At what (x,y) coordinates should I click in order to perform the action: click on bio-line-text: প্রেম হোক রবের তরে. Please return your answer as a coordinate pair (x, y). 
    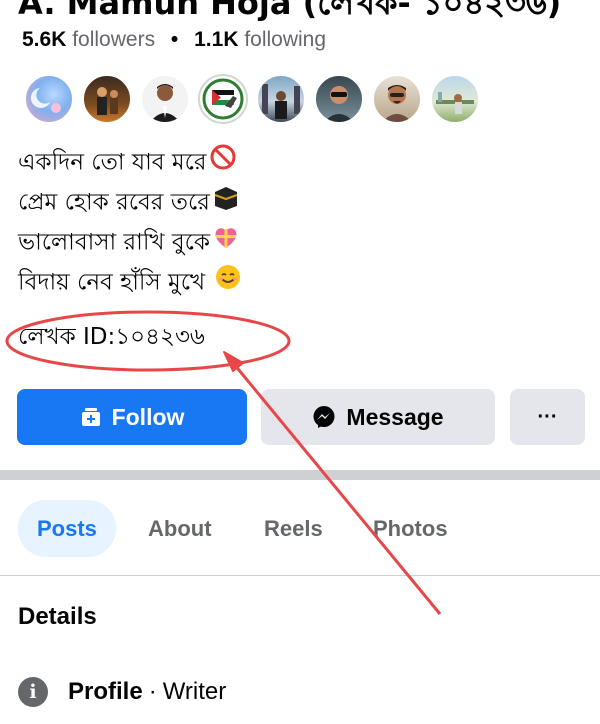
    Looking at the image, I should click on (114, 202).